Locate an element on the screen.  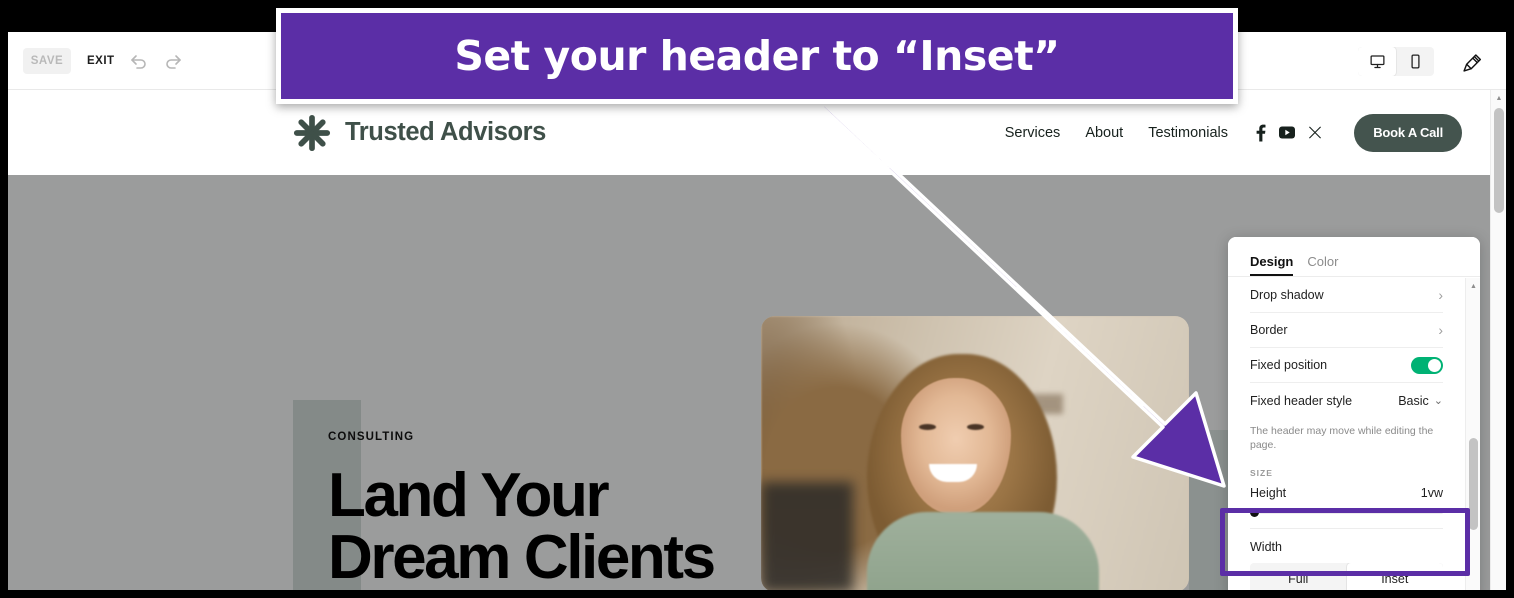
device-preview-toggle is located at coordinates (1396, 61).